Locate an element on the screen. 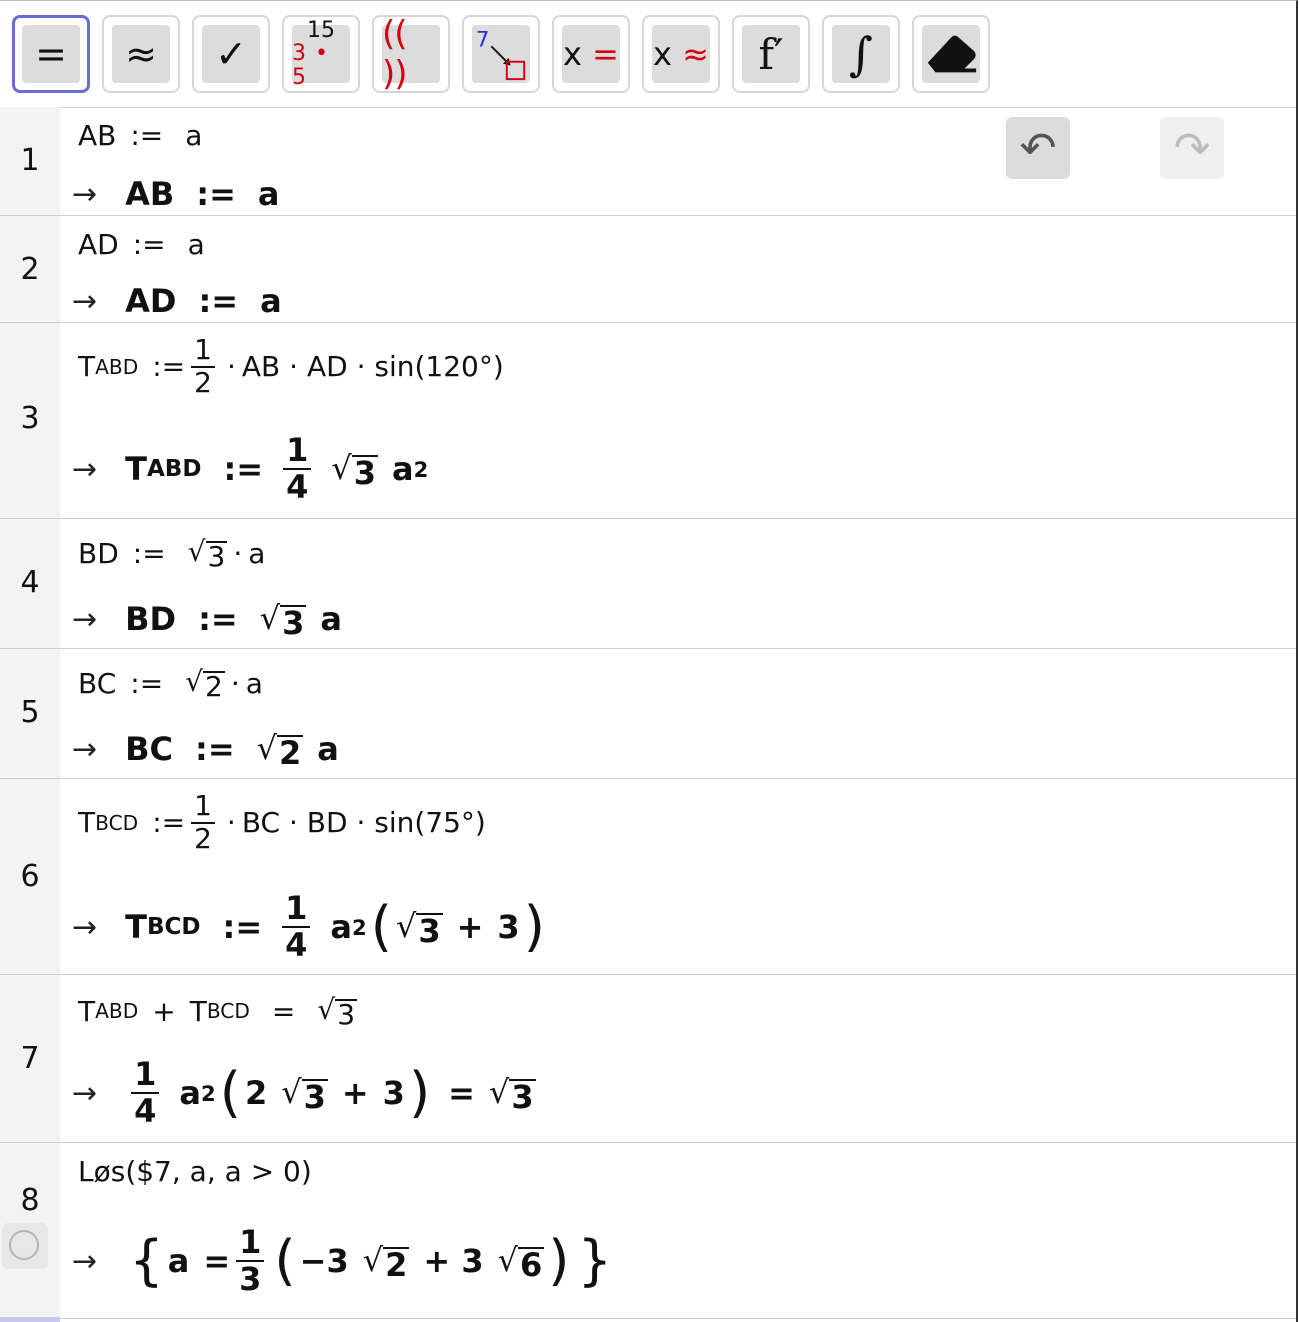  evaluate-button: = is located at coordinates (51, 54).